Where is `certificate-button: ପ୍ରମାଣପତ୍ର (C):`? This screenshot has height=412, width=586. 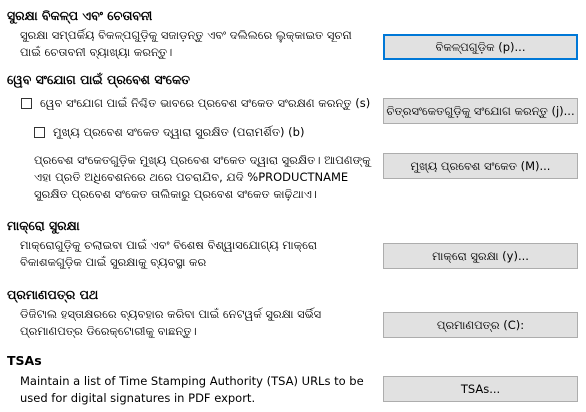 certificate-button: ପ୍ରମାଣପତ୍ର (C): is located at coordinates (480, 325).